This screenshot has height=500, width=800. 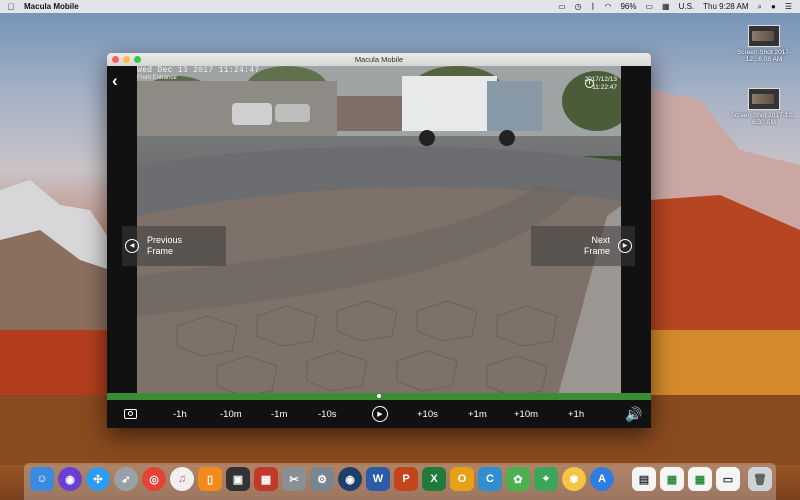 What do you see at coordinates (51, 6) in the screenshot?
I see `menu-app-name: Macula Mobile` at bounding box center [51, 6].